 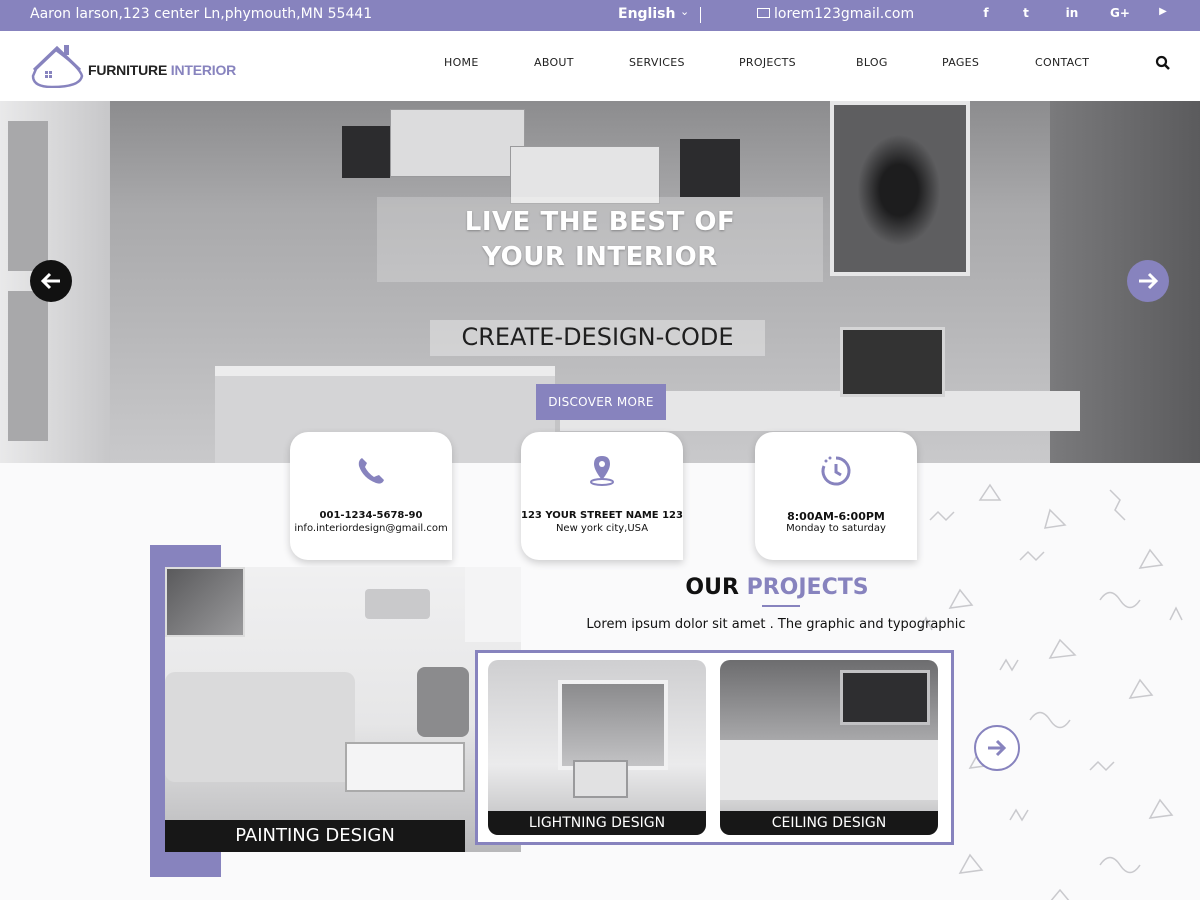 I want to click on arrow-left-icon, so click(x=50, y=281).